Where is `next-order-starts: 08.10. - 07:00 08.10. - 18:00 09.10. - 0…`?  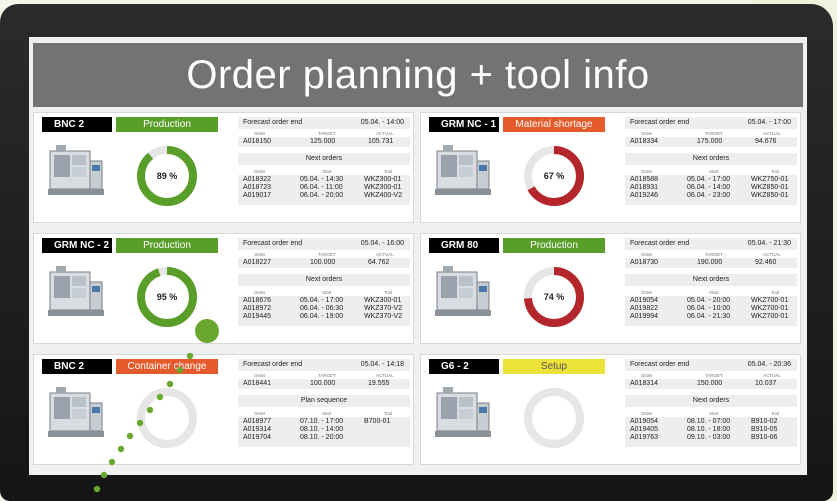
next-order-starts: 08.10. - 07:00 08.10. - 18:00 09.10. - 0… is located at coordinates (709, 429).